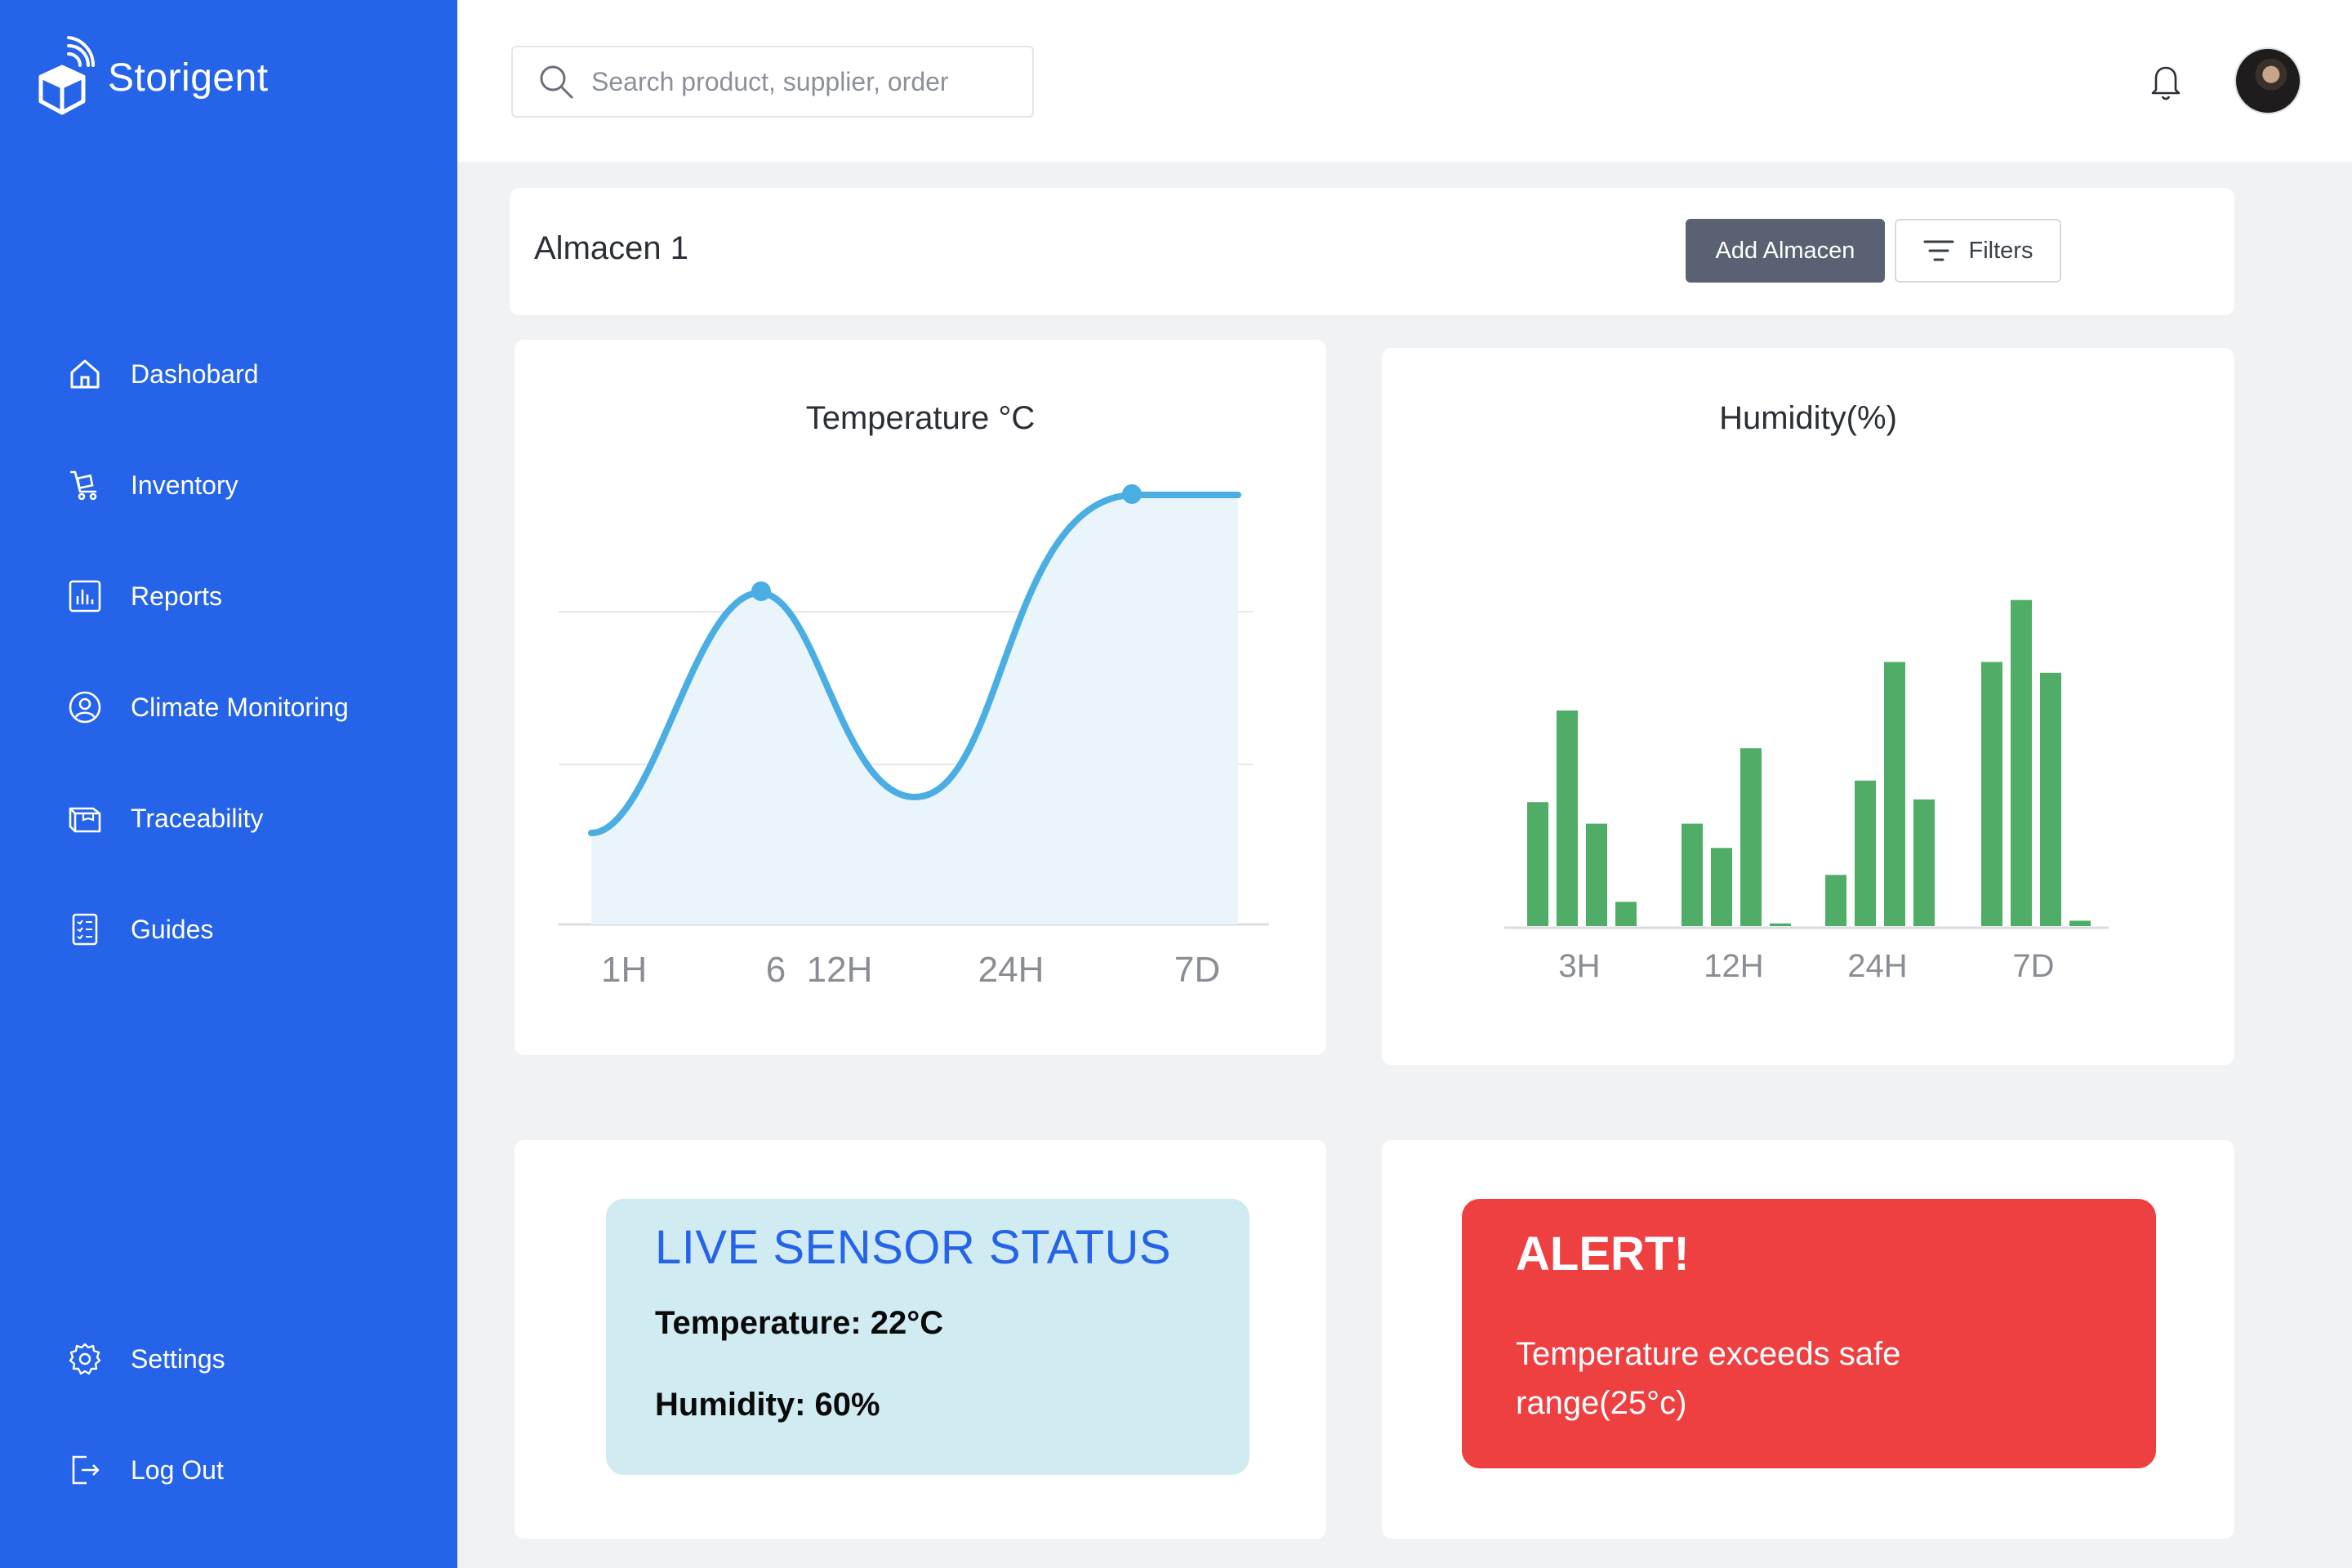 Image resolution: width=2352 pixels, height=1568 pixels. What do you see at coordinates (2267, 80) in the screenshot?
I see `avatar` at bounding box center [2267, 80].